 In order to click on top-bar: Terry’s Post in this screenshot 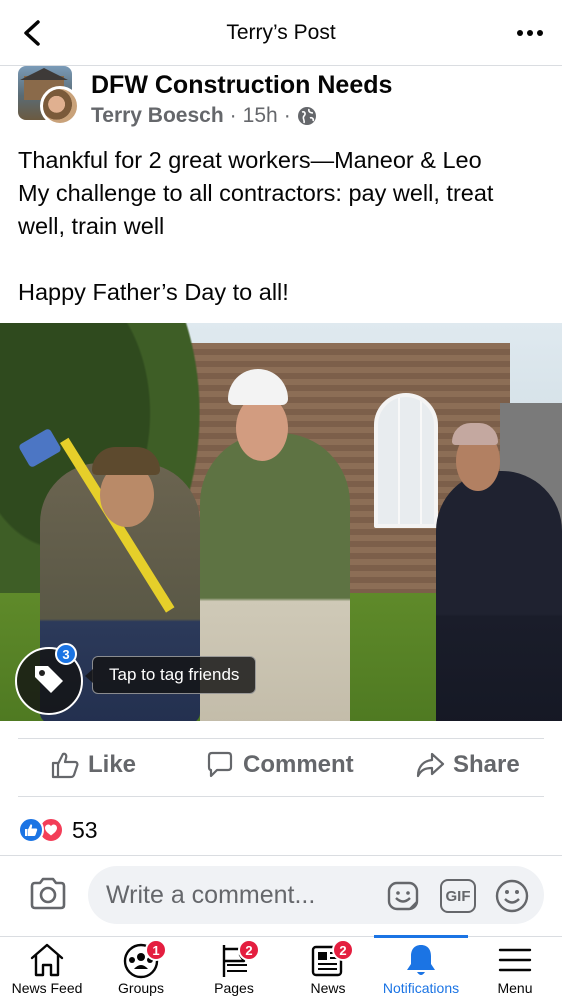, I will do `click(281, 33)`.